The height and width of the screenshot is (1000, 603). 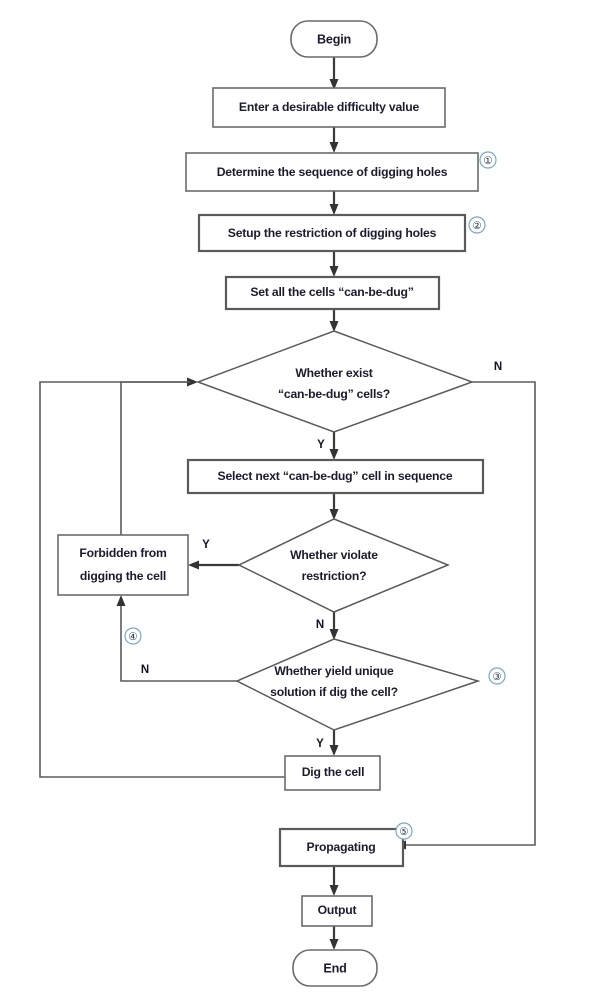 I want to click on edge-exist-no-to-propagating, so click(x=469, y=613).